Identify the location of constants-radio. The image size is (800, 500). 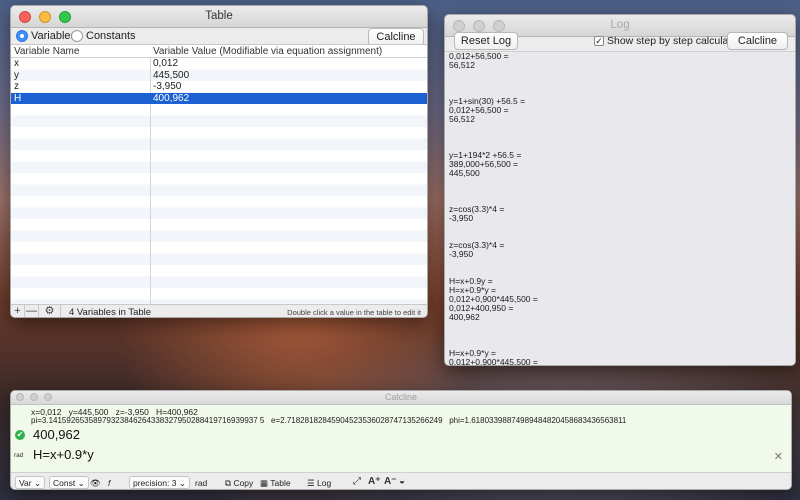
(77, 36).